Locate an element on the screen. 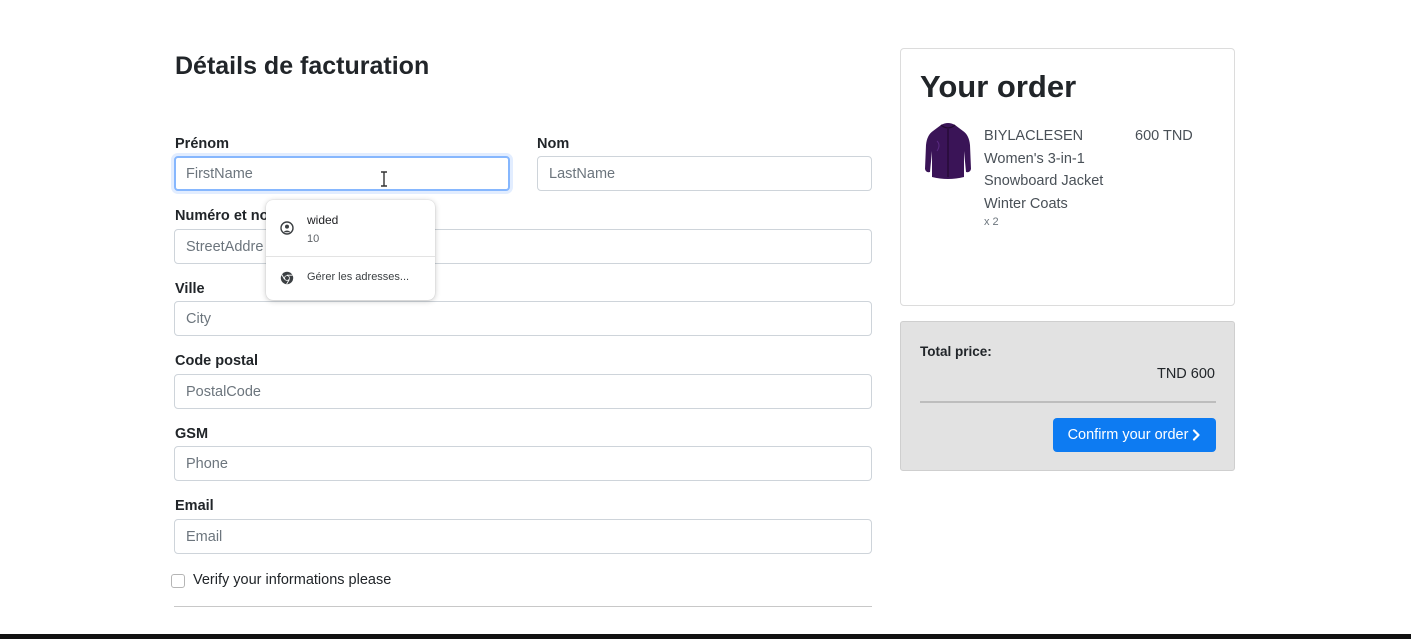 This screenshot has width=1411, height=639. verify-checkbox is located at coordinates (178, 581).